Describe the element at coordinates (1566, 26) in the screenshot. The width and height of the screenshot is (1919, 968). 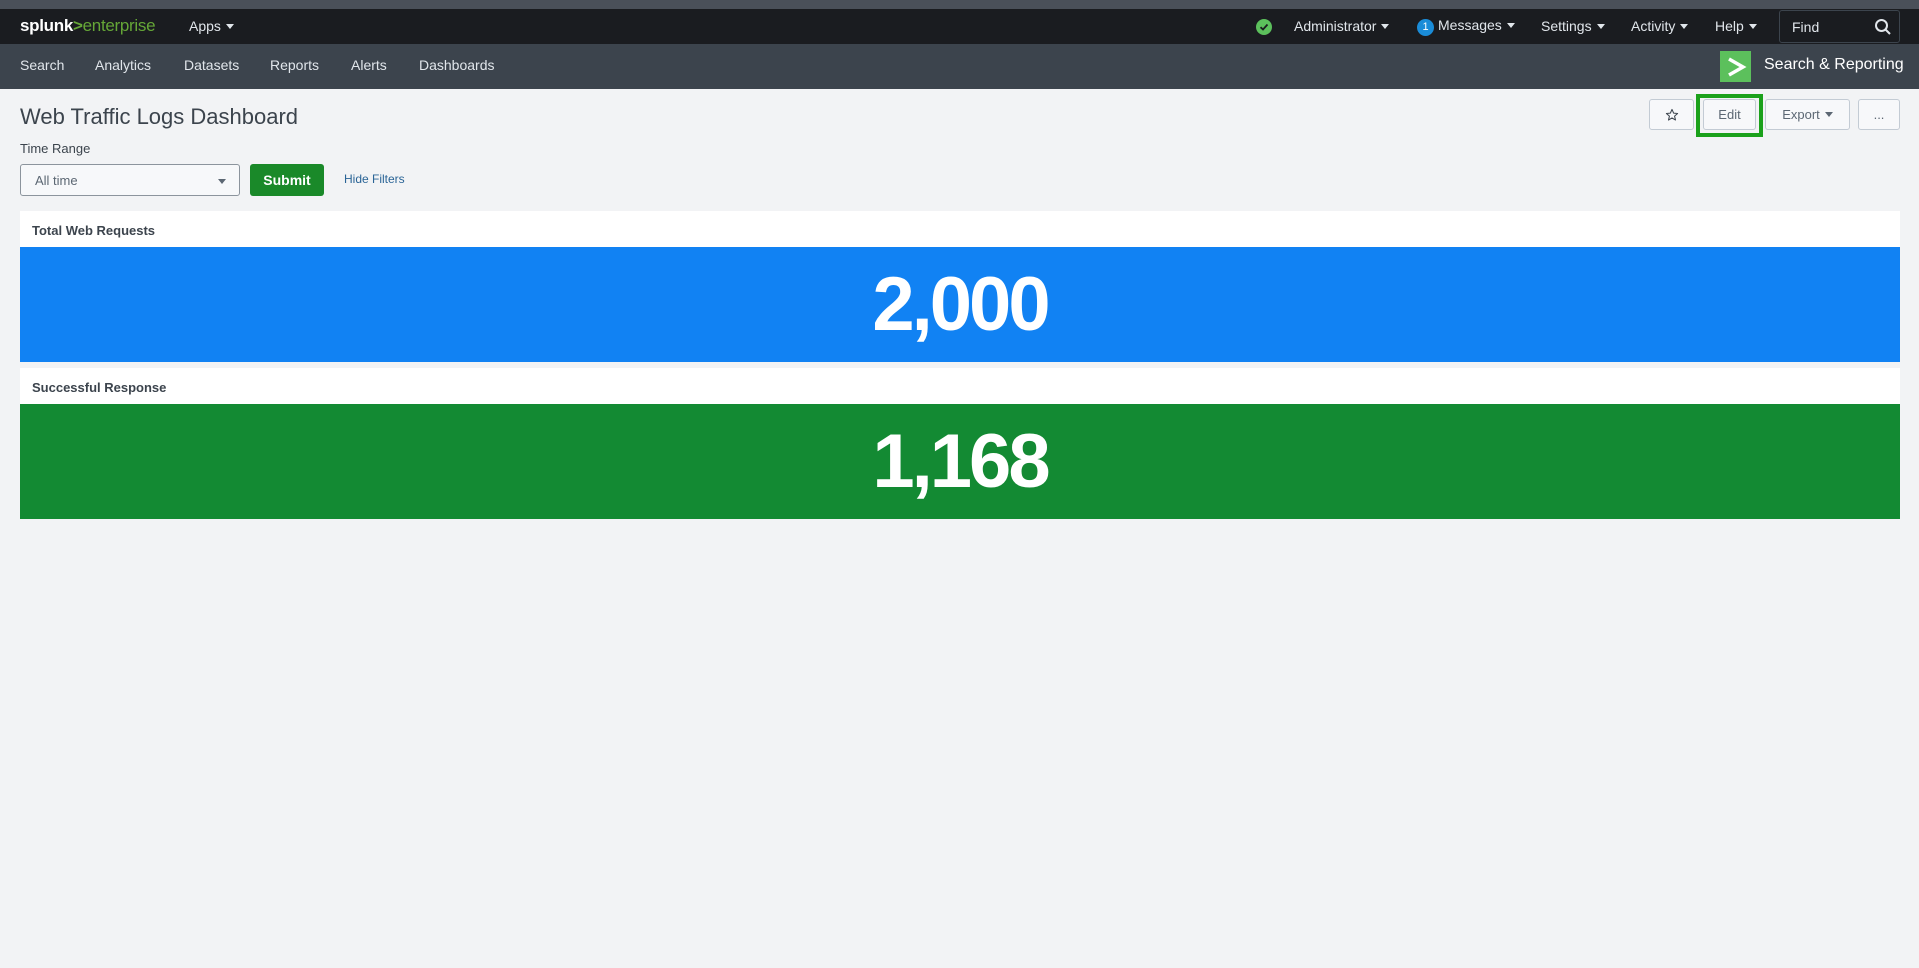
I see `settings-menu-label: Settings` at that location.